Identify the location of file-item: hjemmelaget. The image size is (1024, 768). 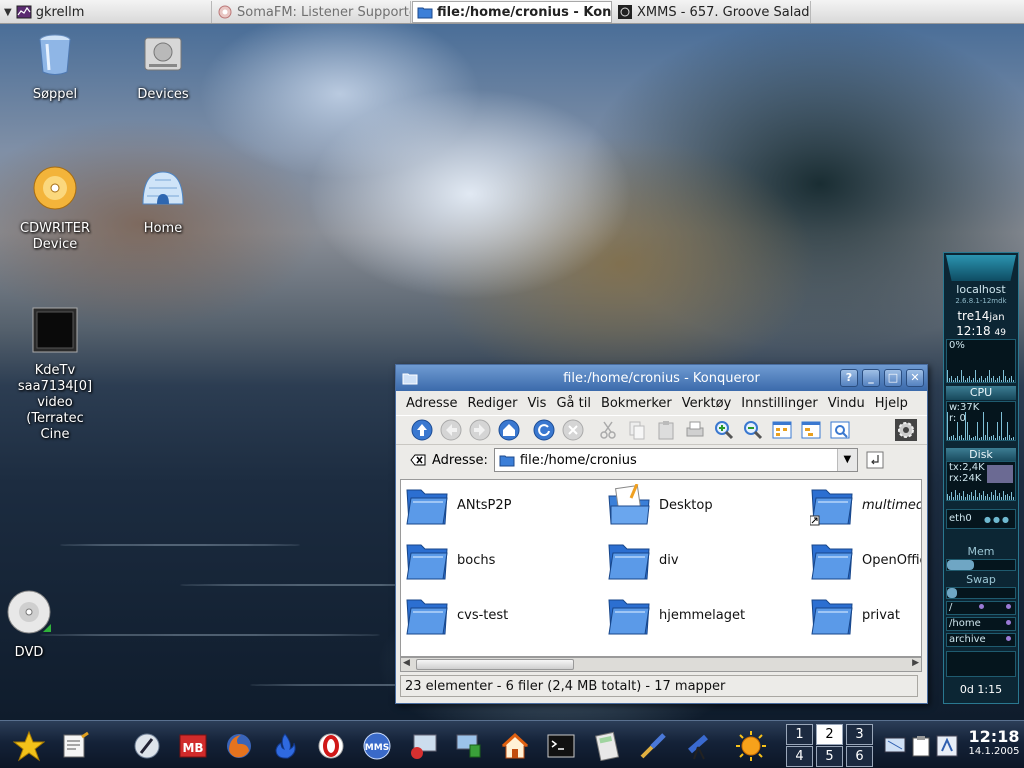
(676, 615).